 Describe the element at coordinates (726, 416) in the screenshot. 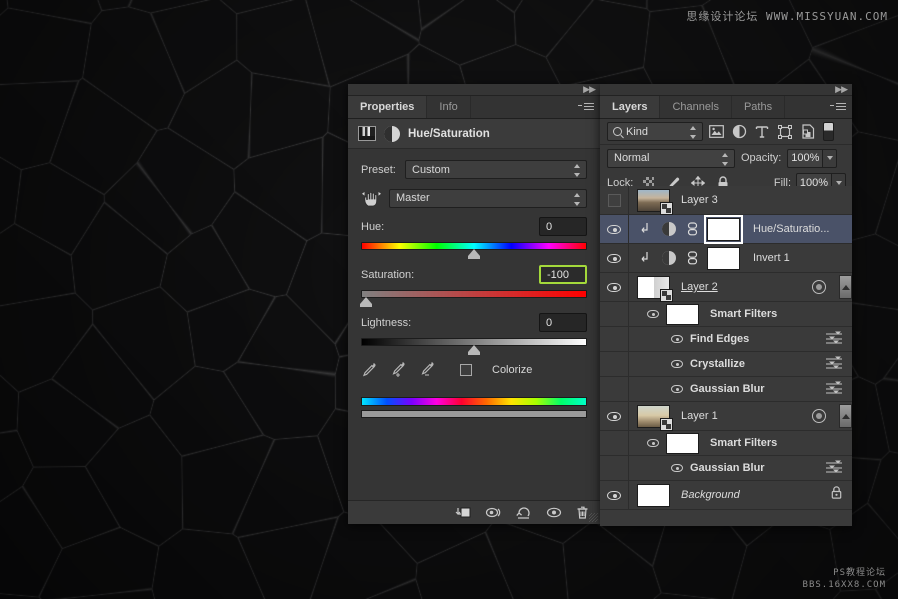

I see `table-row: Layer 1` at that location.